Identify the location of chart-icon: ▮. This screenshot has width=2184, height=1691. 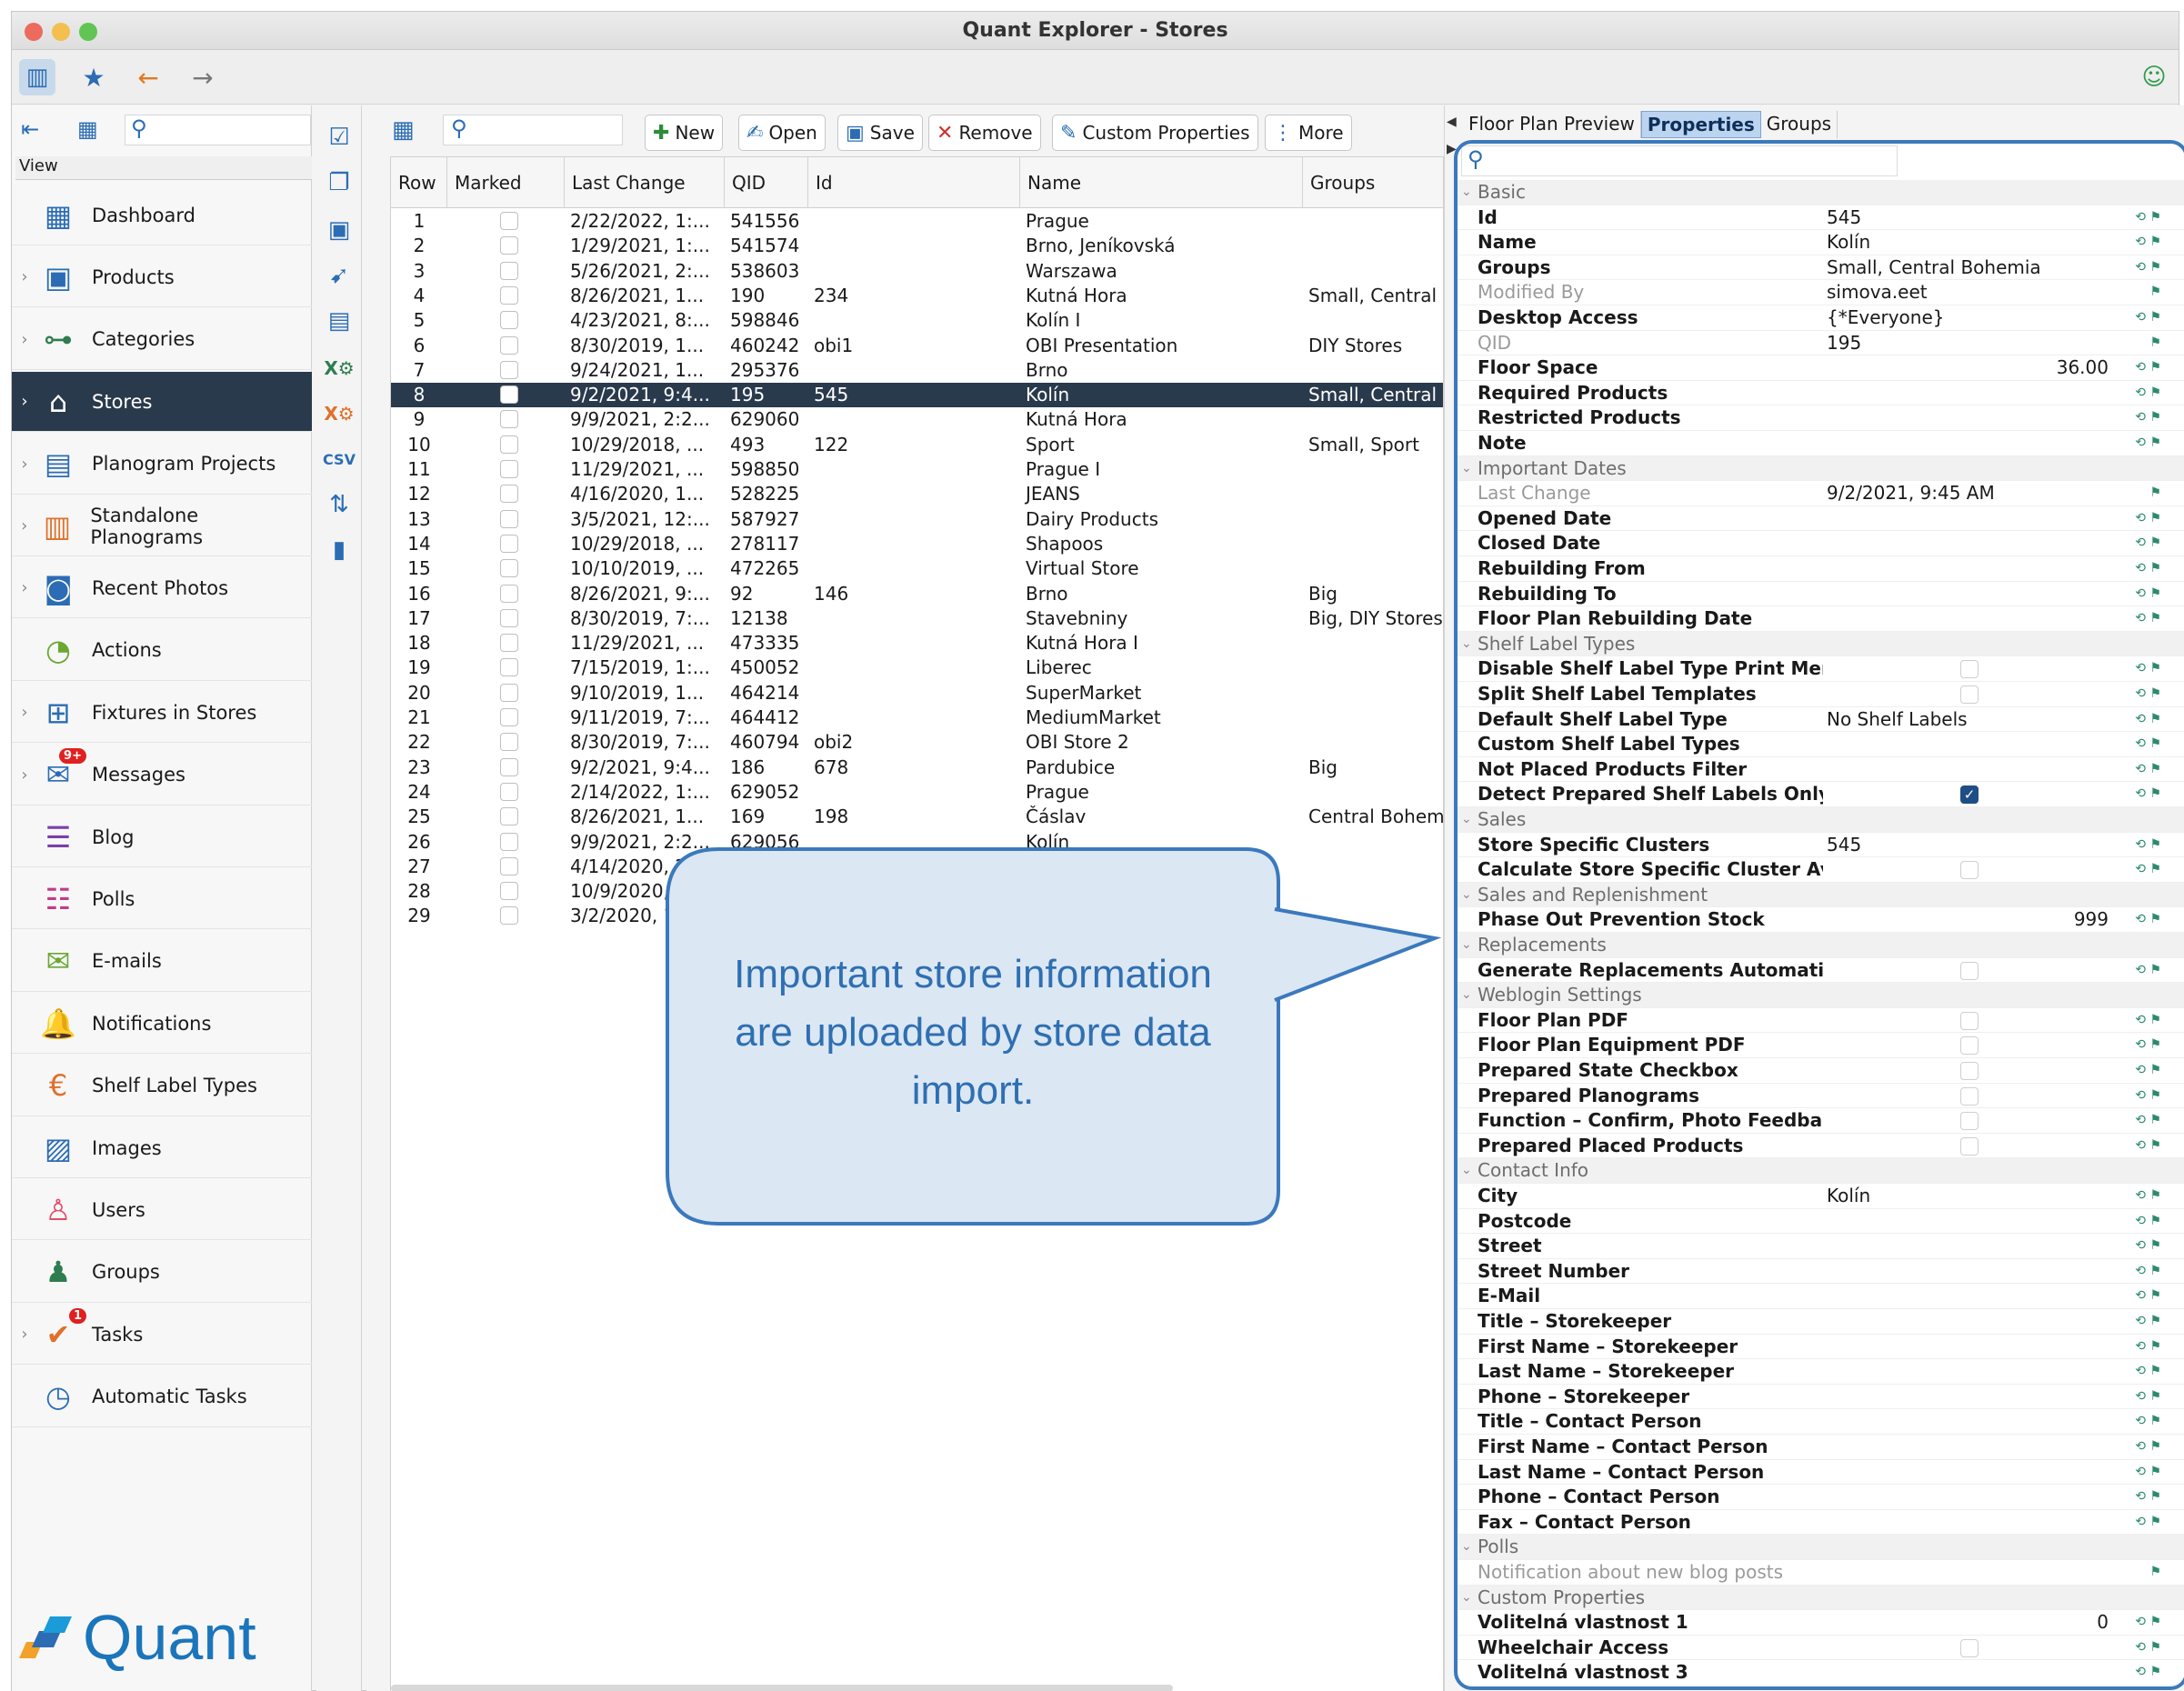
(339, 550).